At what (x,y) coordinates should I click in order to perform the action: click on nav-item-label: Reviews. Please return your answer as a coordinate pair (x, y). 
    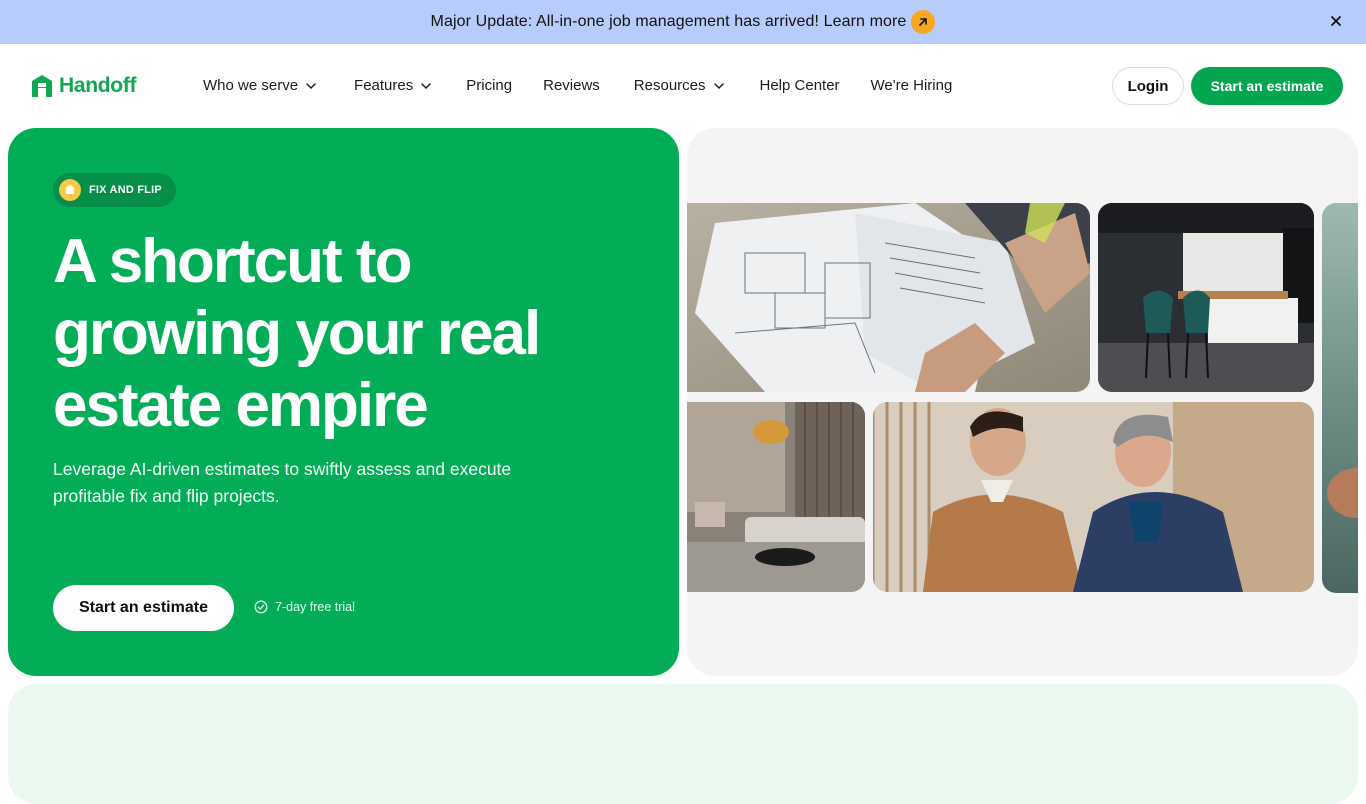
    Looking at the image, I should click on (571, 85).